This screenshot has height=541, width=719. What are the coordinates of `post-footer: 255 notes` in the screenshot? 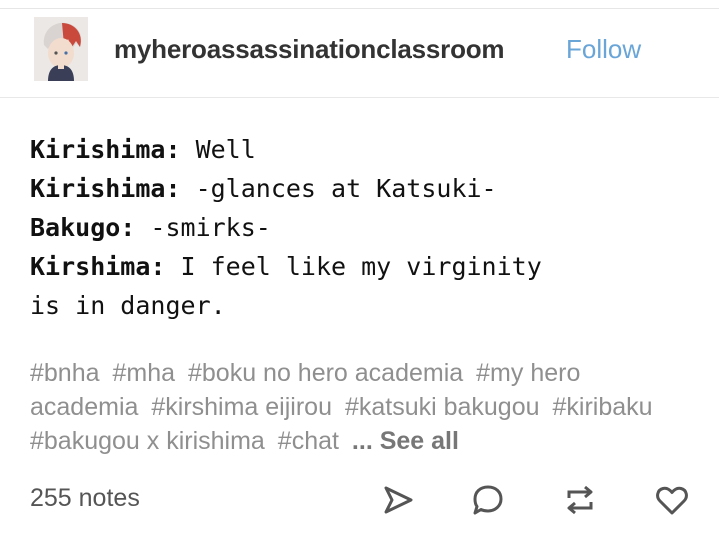 It's located at (359, 503).